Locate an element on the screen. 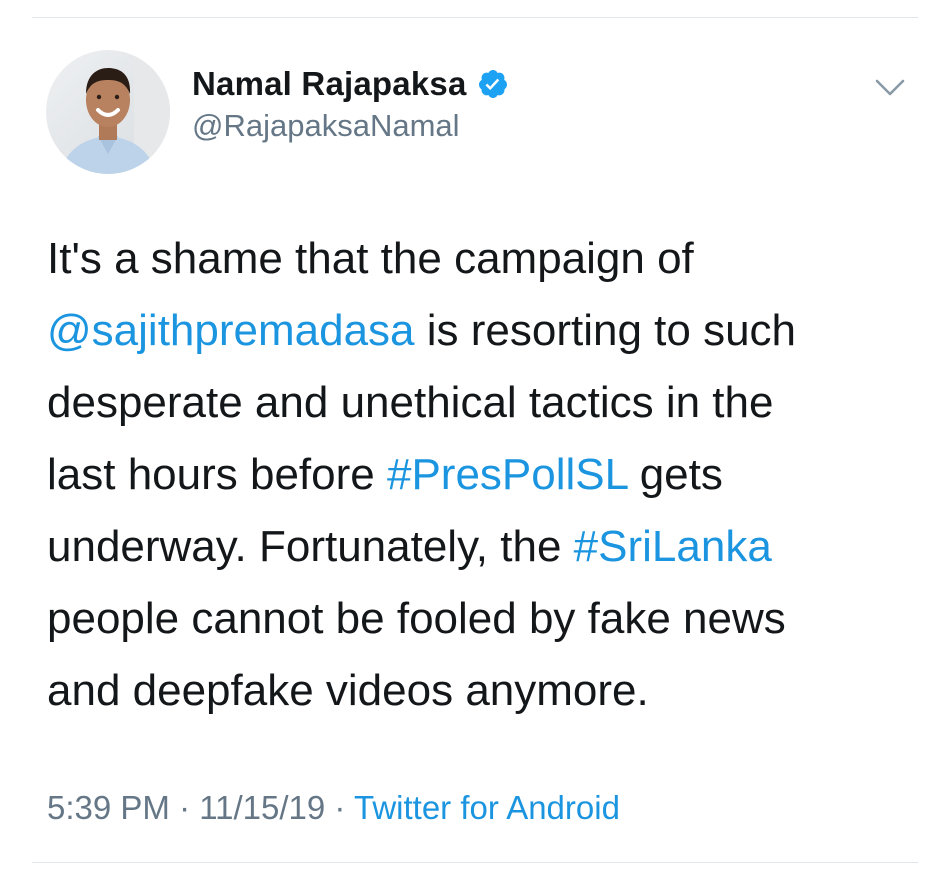 The height and width of the screenshot is (873, 950). author-name-row: Namal Rajapaksa is located at coordinates (350, 84).